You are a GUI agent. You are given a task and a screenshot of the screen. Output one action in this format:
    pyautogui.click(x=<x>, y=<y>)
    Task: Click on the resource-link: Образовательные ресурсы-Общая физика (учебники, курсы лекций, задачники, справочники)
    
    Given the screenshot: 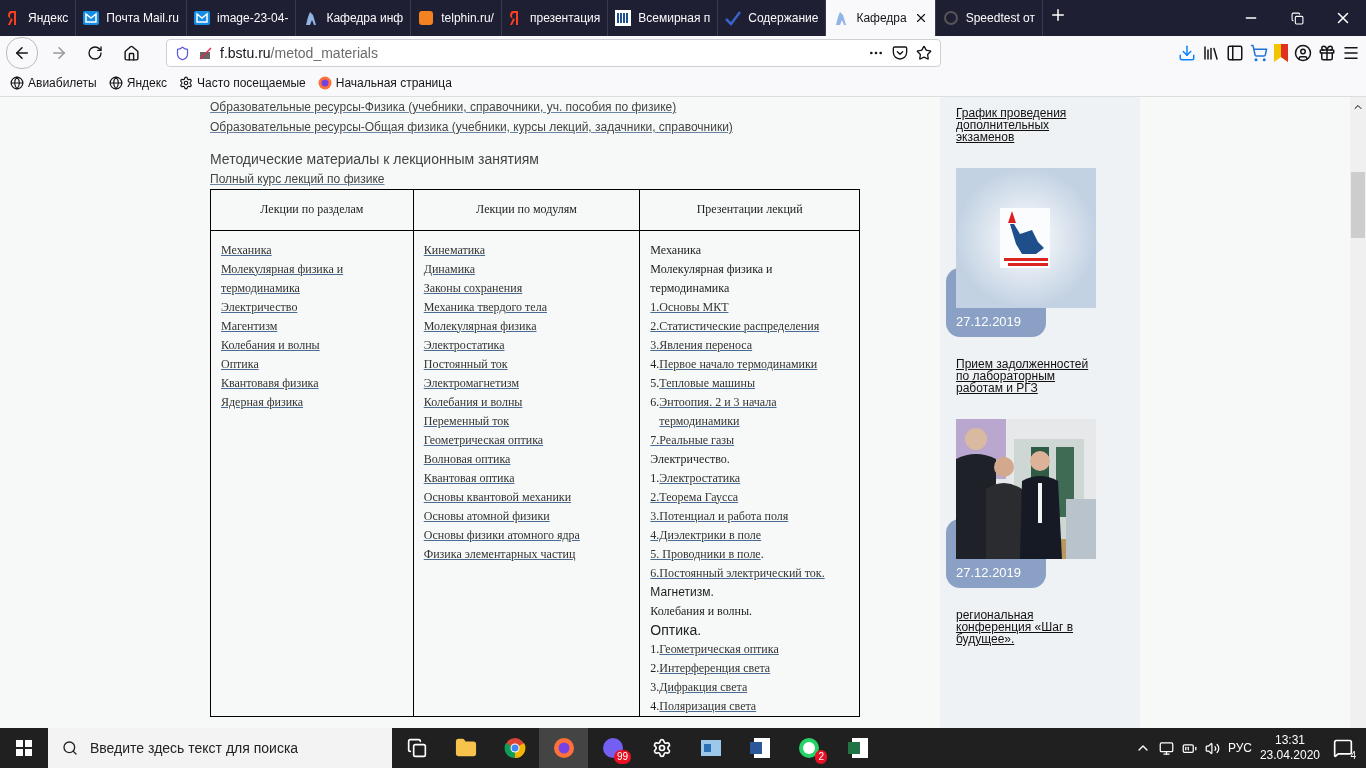 What is the action you would take?
    pyautogui.click(x=471, y=127)
    